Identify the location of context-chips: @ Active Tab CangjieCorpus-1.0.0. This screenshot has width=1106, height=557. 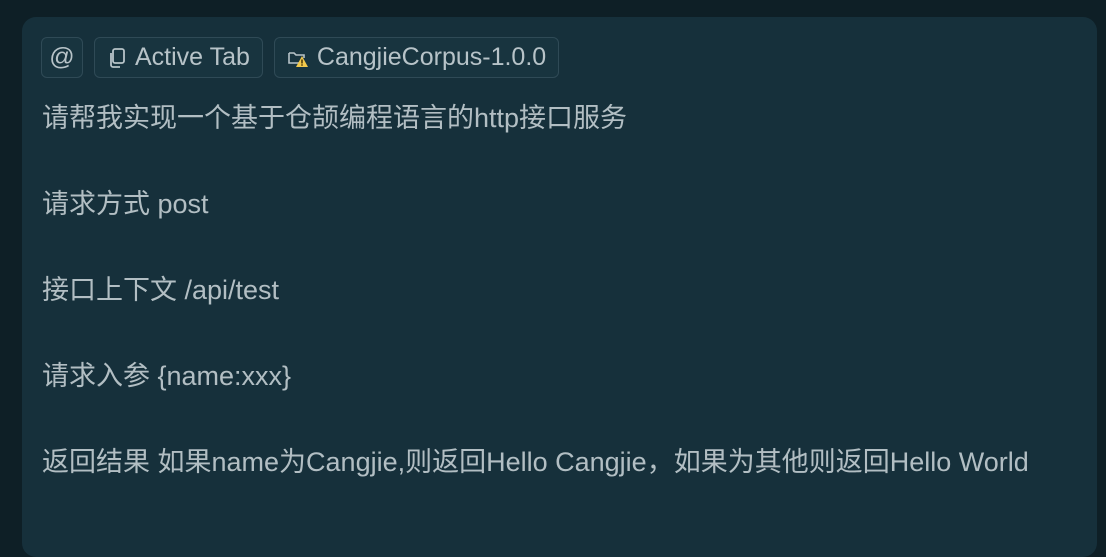
(300, 57).